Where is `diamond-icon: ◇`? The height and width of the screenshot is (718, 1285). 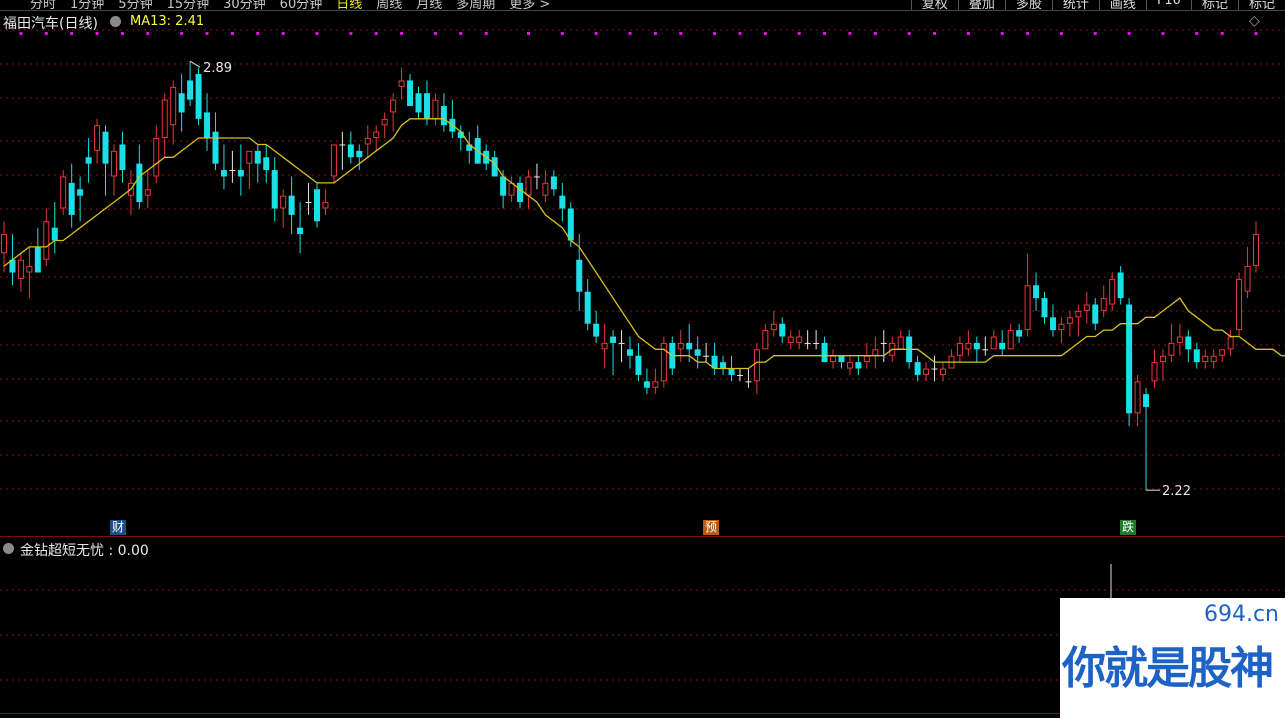
diamond-icon: ◇ is located at coordinates (1254, 21).